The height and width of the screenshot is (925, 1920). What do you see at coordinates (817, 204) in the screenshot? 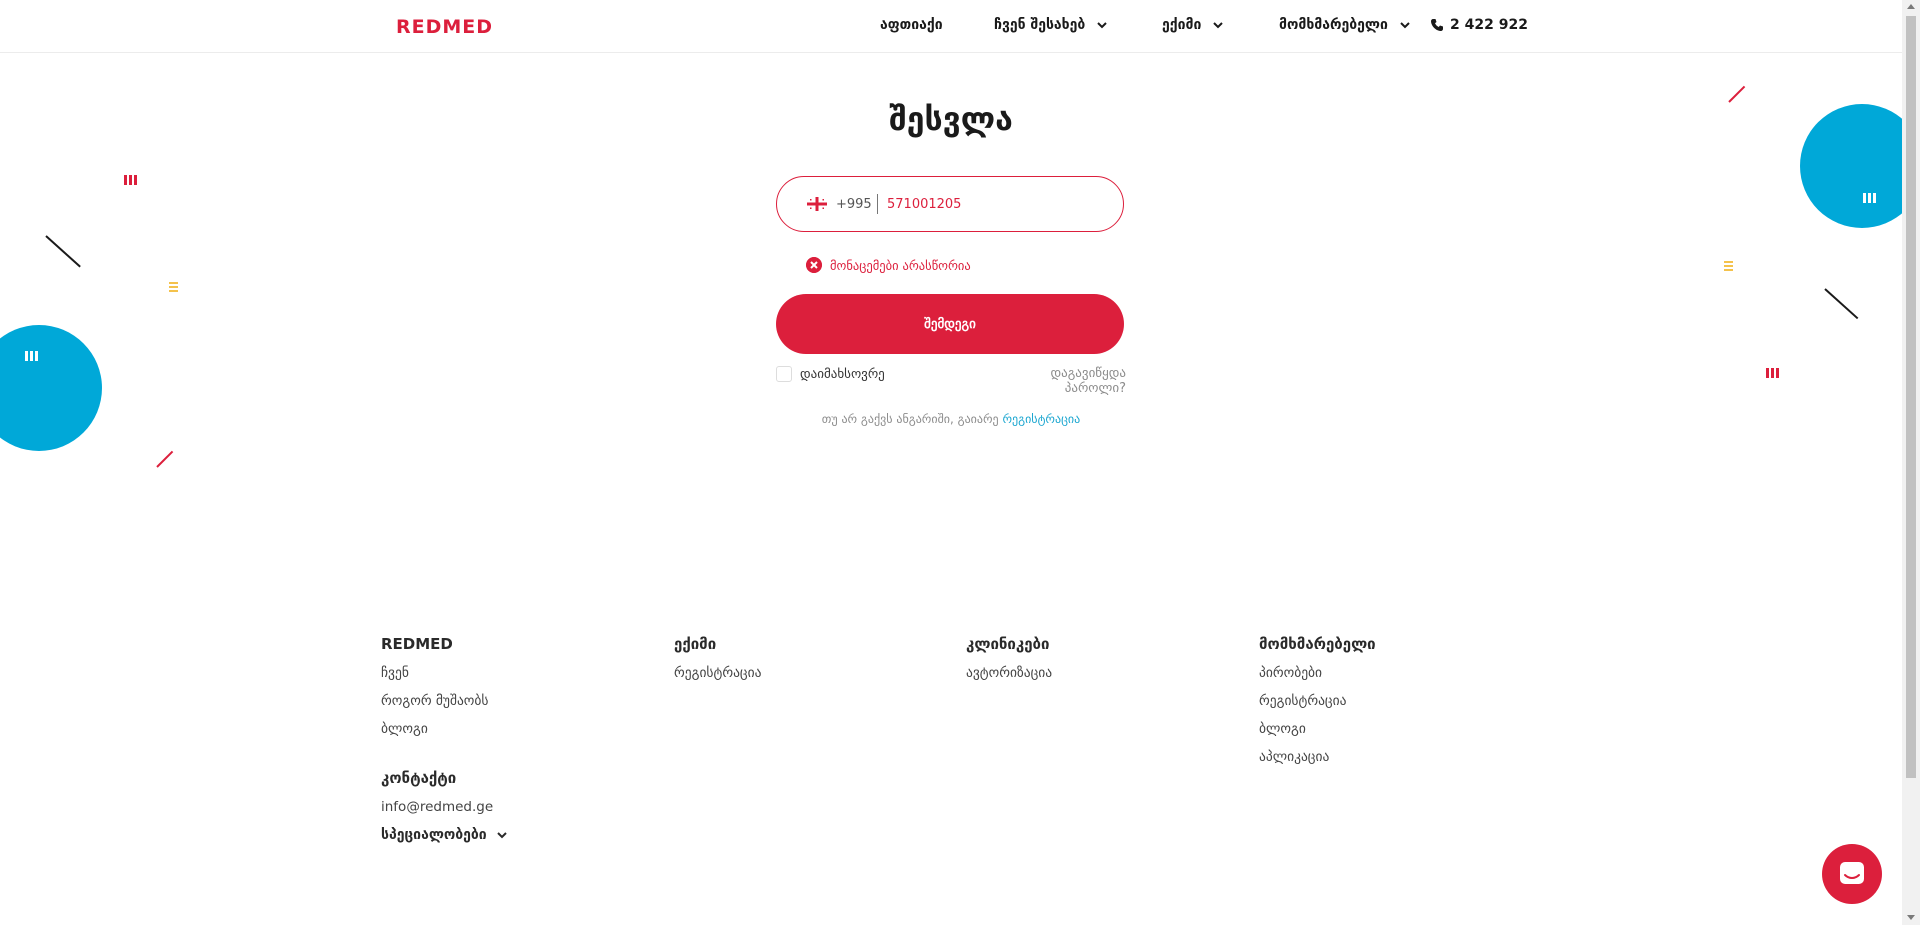
I see `georgia-flag-icon` at bounding box center [817, 204].